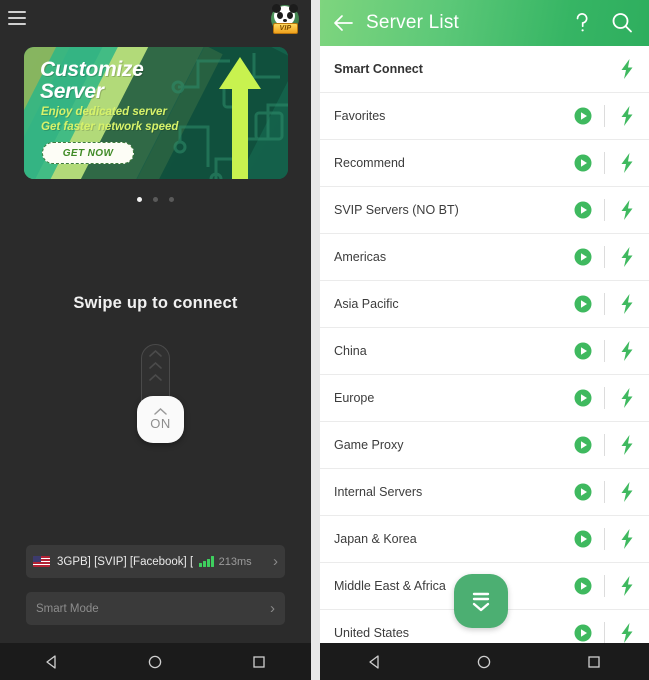 This screenshot has width=649, height=680. I want to click on android-nav-bar-left, so click(155, 661).